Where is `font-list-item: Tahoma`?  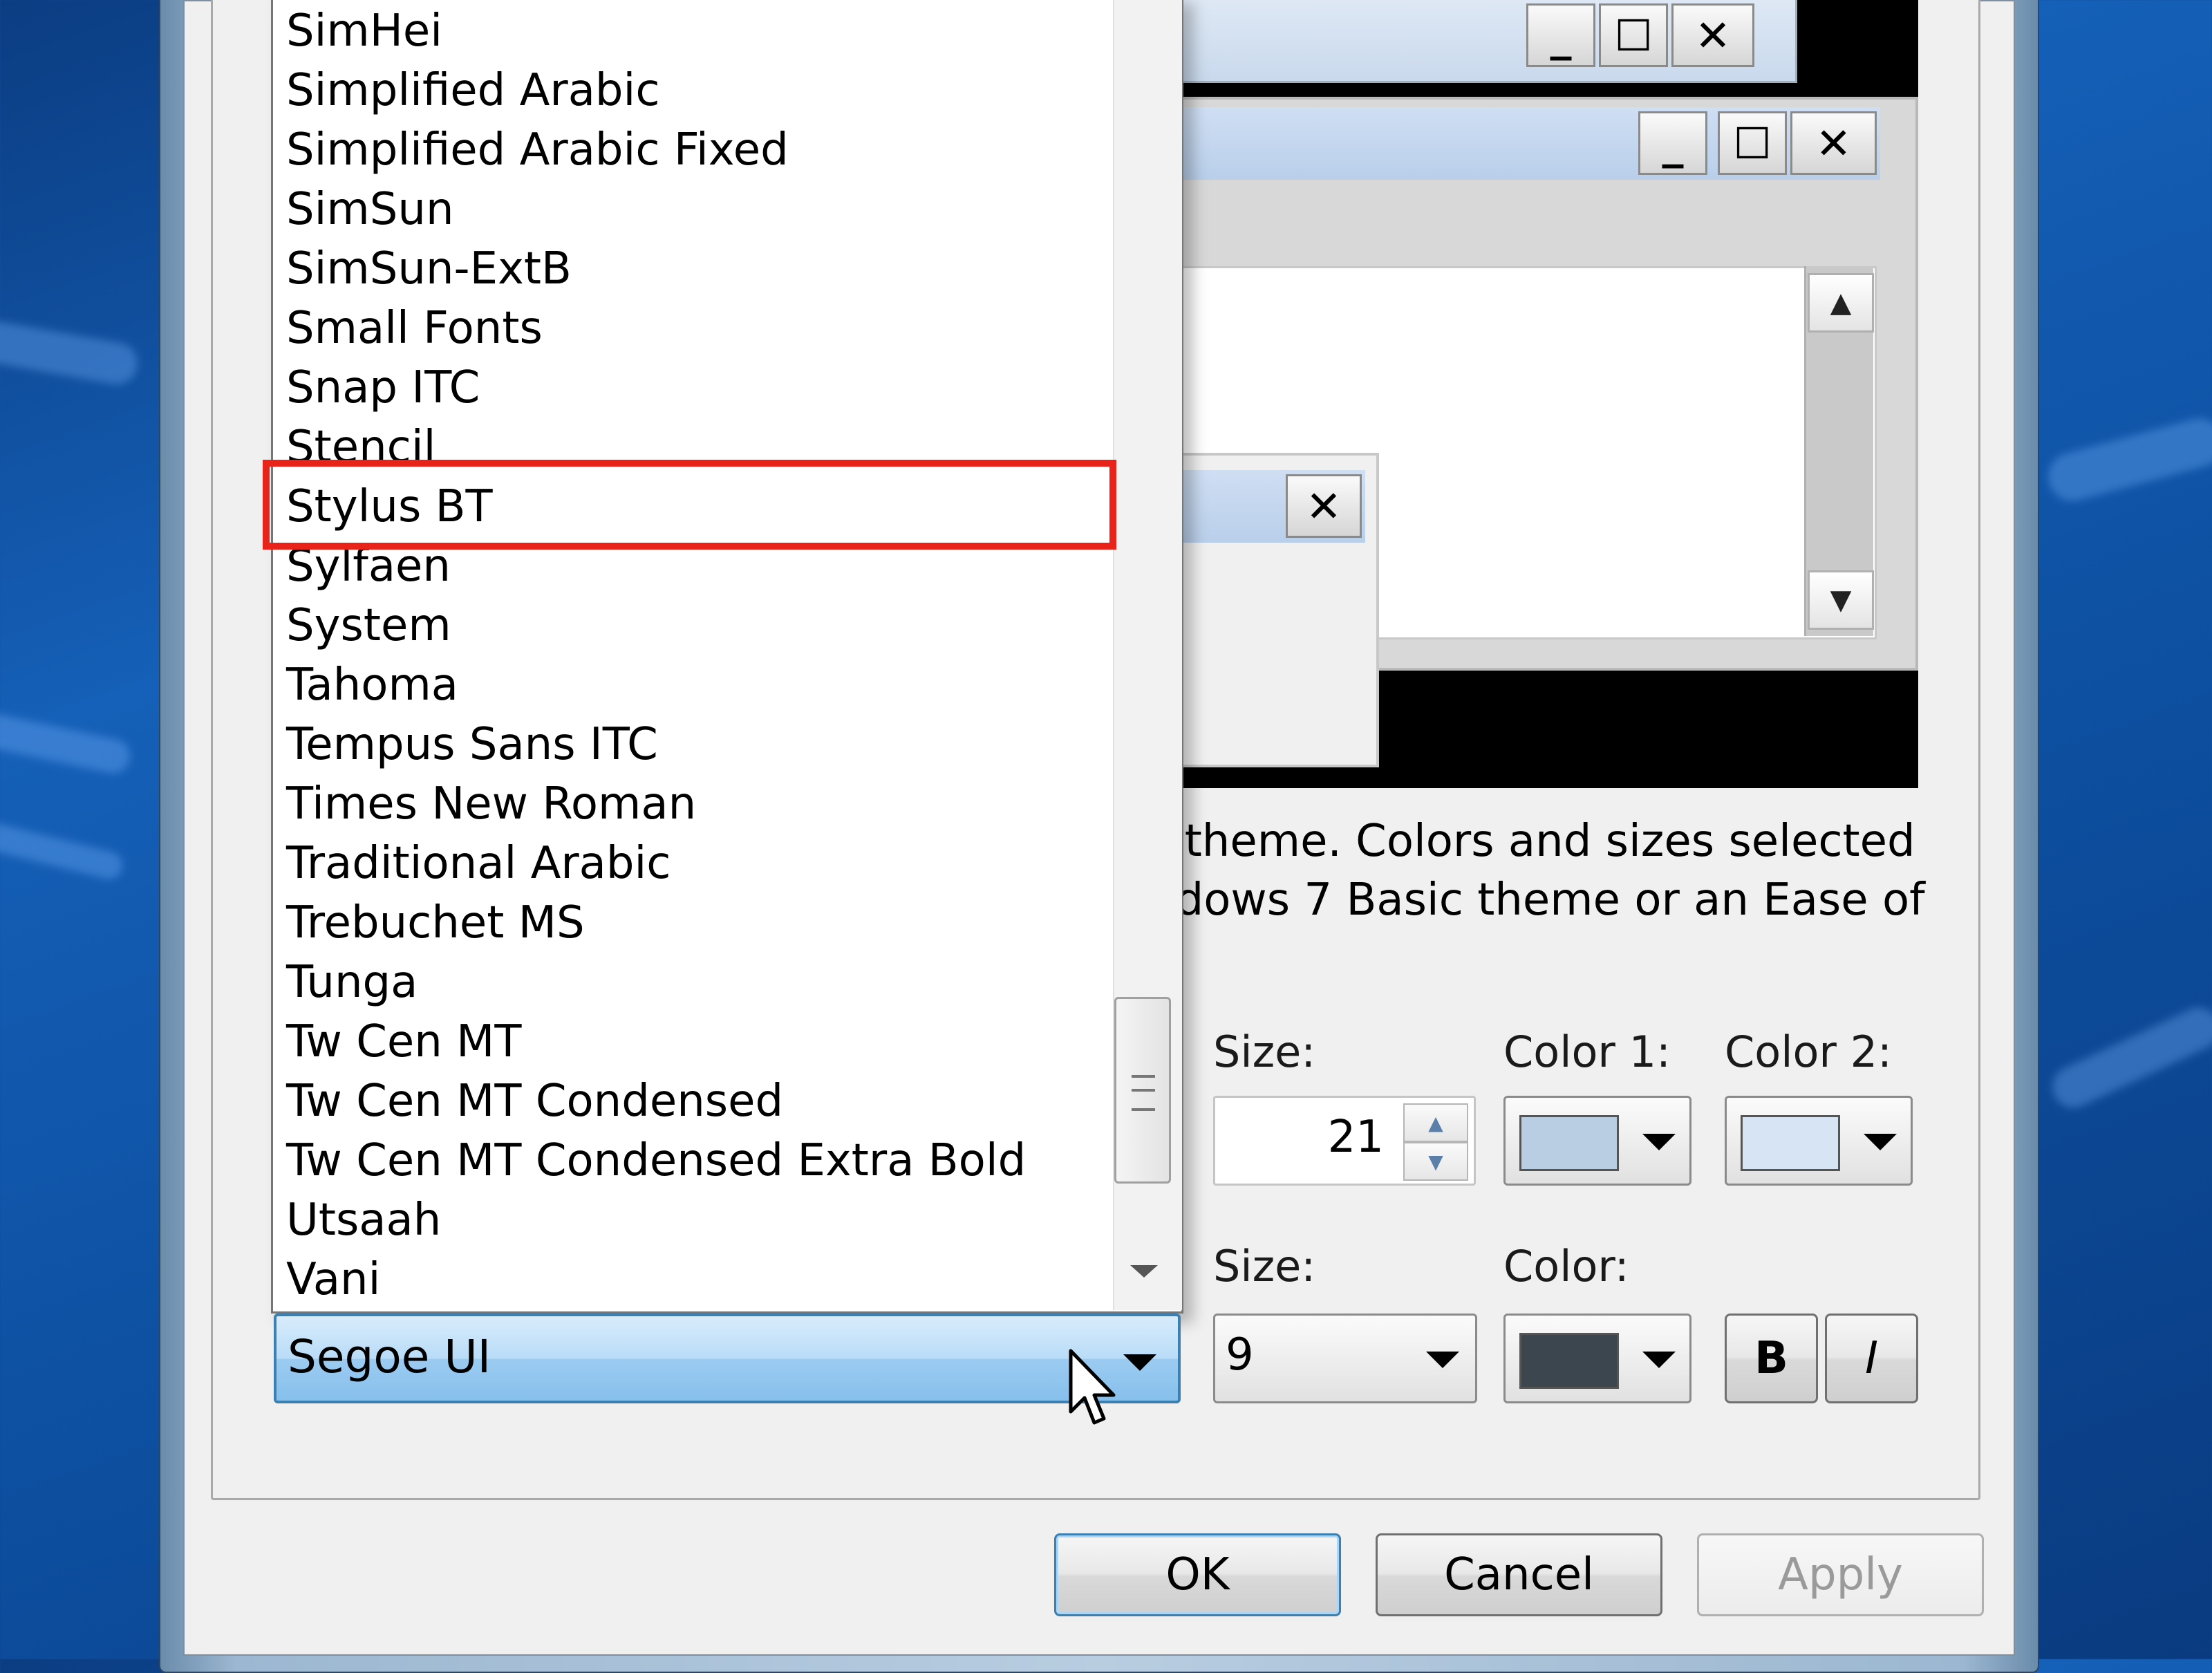
font-list-item: Tahoma is located at coordinates (372, 685).